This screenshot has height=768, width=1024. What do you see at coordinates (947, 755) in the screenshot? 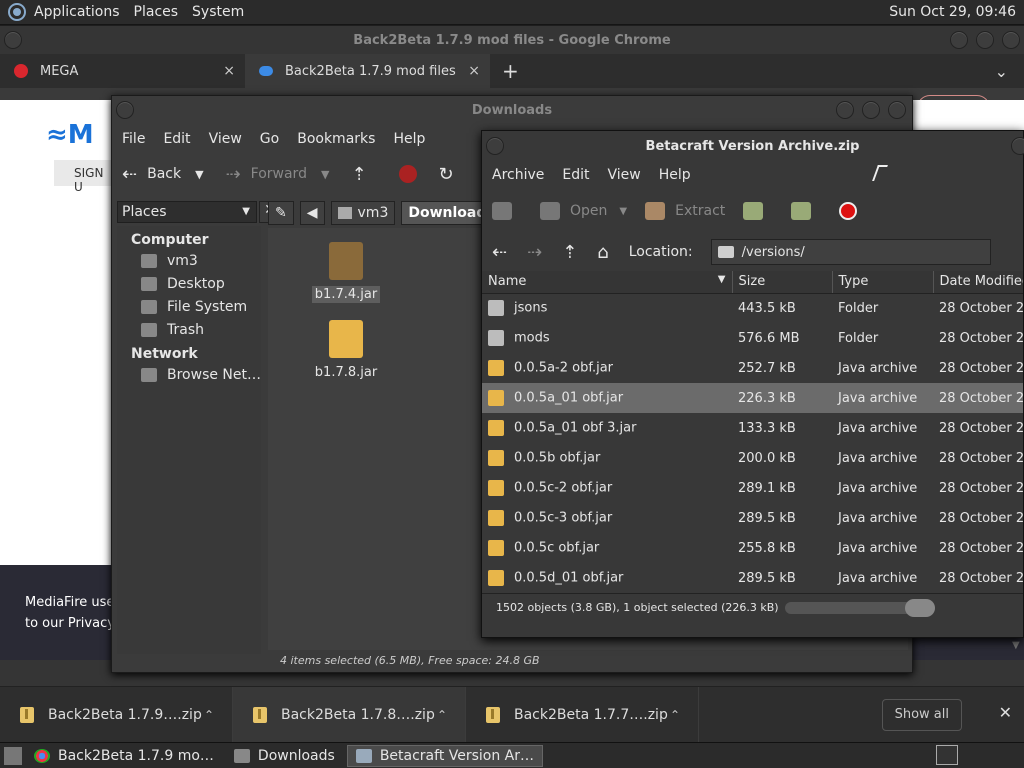
I see `workspace-switcher` at bounding box center [947, 755].